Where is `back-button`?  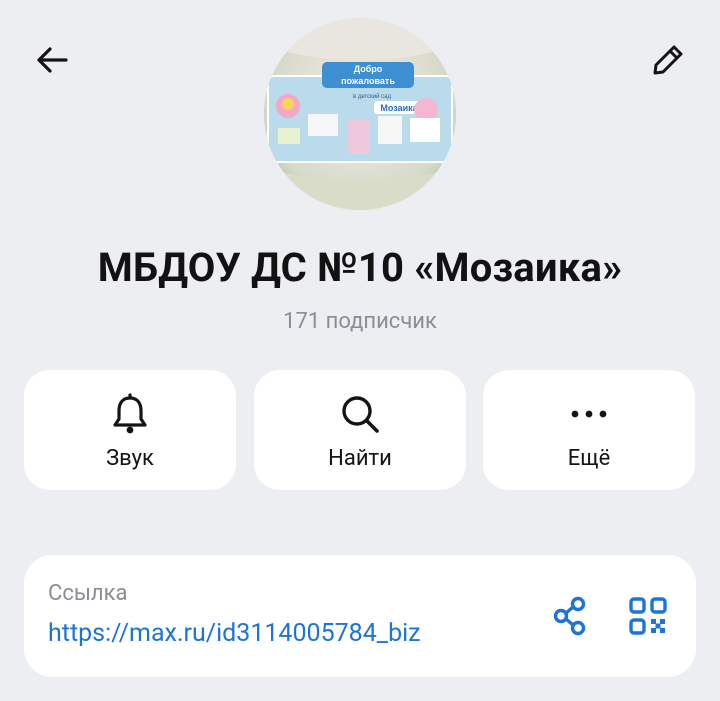
back-button is located at coordinates (52, 60).